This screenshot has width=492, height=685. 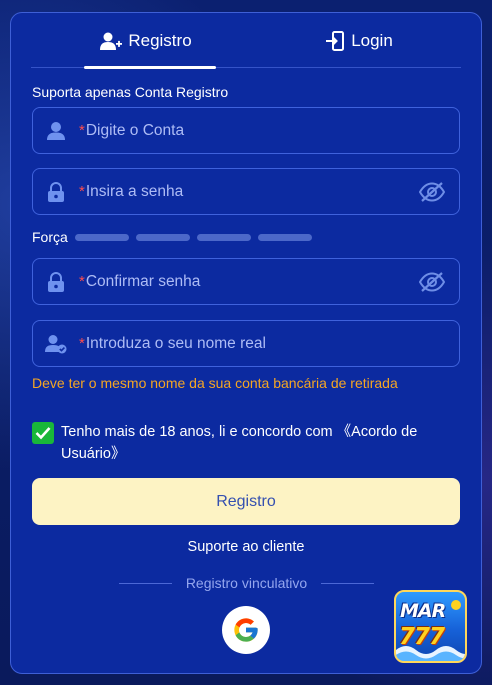 What do you see at coordinates (111, 41) in the screenshot?
I see `add-user-icon` at bounding box center [111, 41].